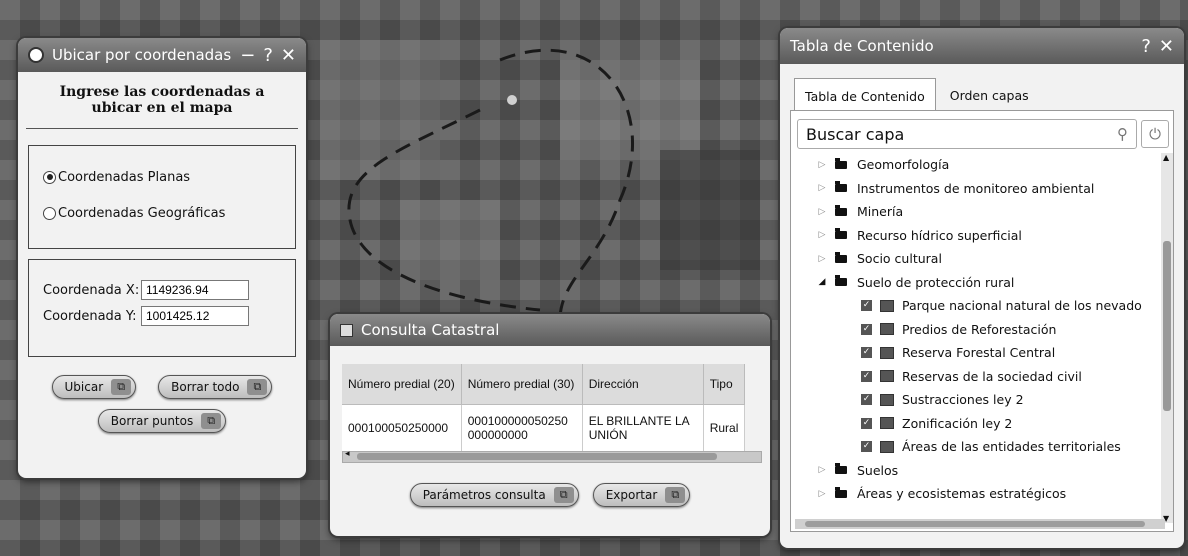 Image resolution: width=1188 pixels, height=556 pixels. Describe the element at coordinates (992, 376) in the screenshot. I see `tree-item-label: Reservas de la sociedad civil` at that location.